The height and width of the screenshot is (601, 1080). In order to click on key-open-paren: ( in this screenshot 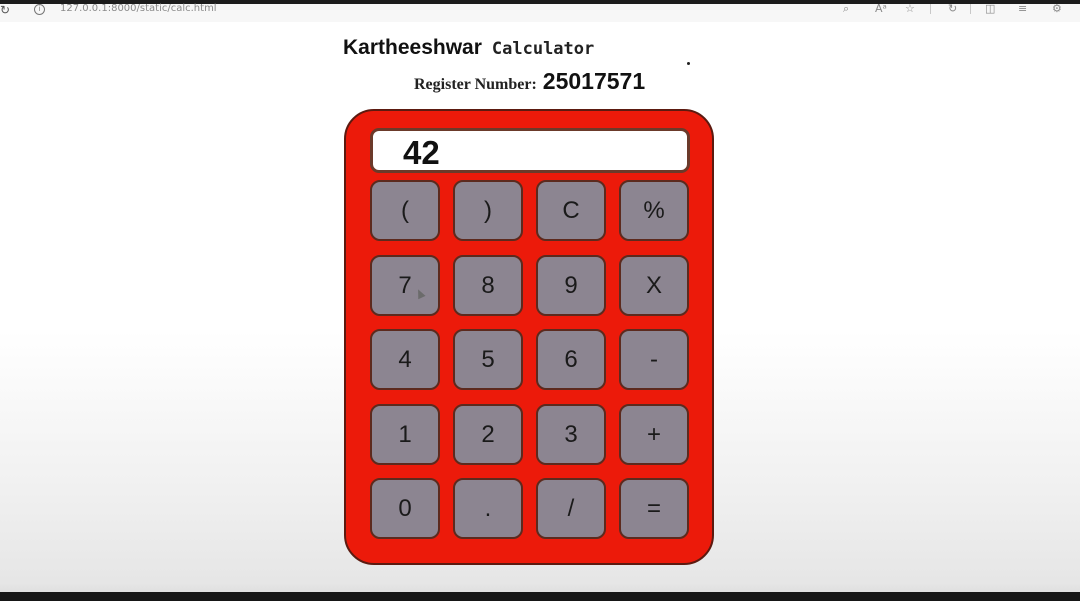, I will do `click(405, 210)`.